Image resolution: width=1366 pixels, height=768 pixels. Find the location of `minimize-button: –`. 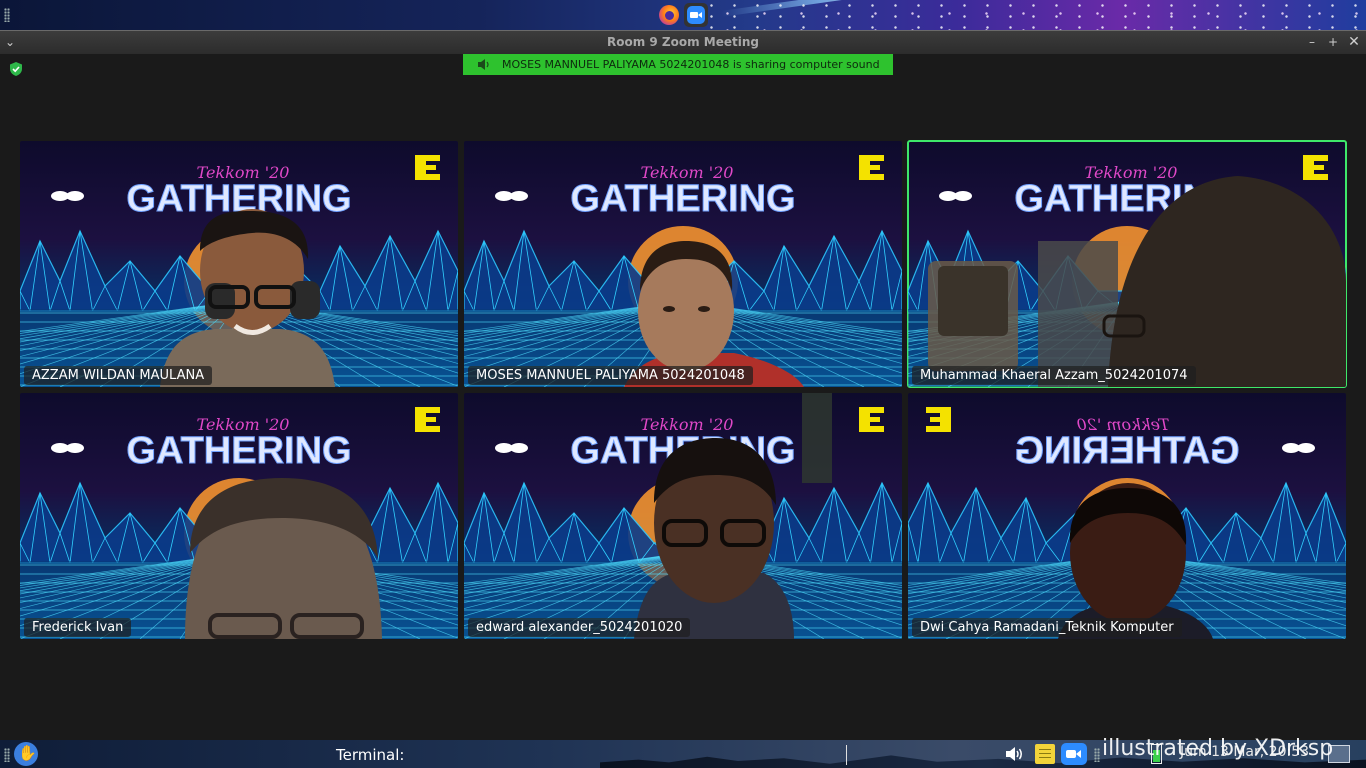

minimize-button: – is located at coordinates (1312, 42).